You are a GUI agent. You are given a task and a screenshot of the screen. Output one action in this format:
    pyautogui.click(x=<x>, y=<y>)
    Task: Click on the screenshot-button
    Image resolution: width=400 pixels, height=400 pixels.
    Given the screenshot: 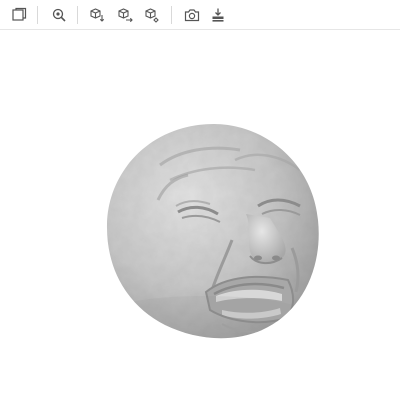 What is the action you would take?
    pyautogui.click(x=192, y=15)
    